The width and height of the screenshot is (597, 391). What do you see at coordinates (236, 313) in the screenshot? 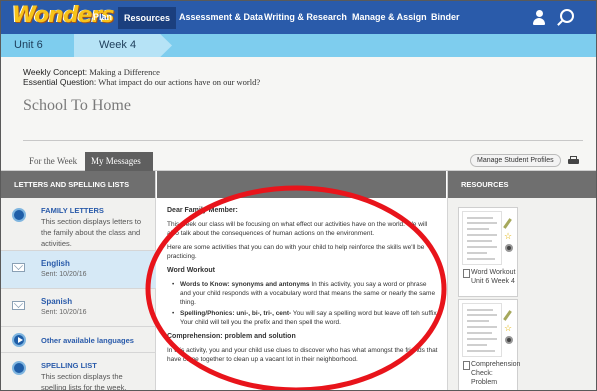
I see `activity-label: Spelling/Phonics: uni-, bi-, tri-, cent-` at bounding box center [236, 313].